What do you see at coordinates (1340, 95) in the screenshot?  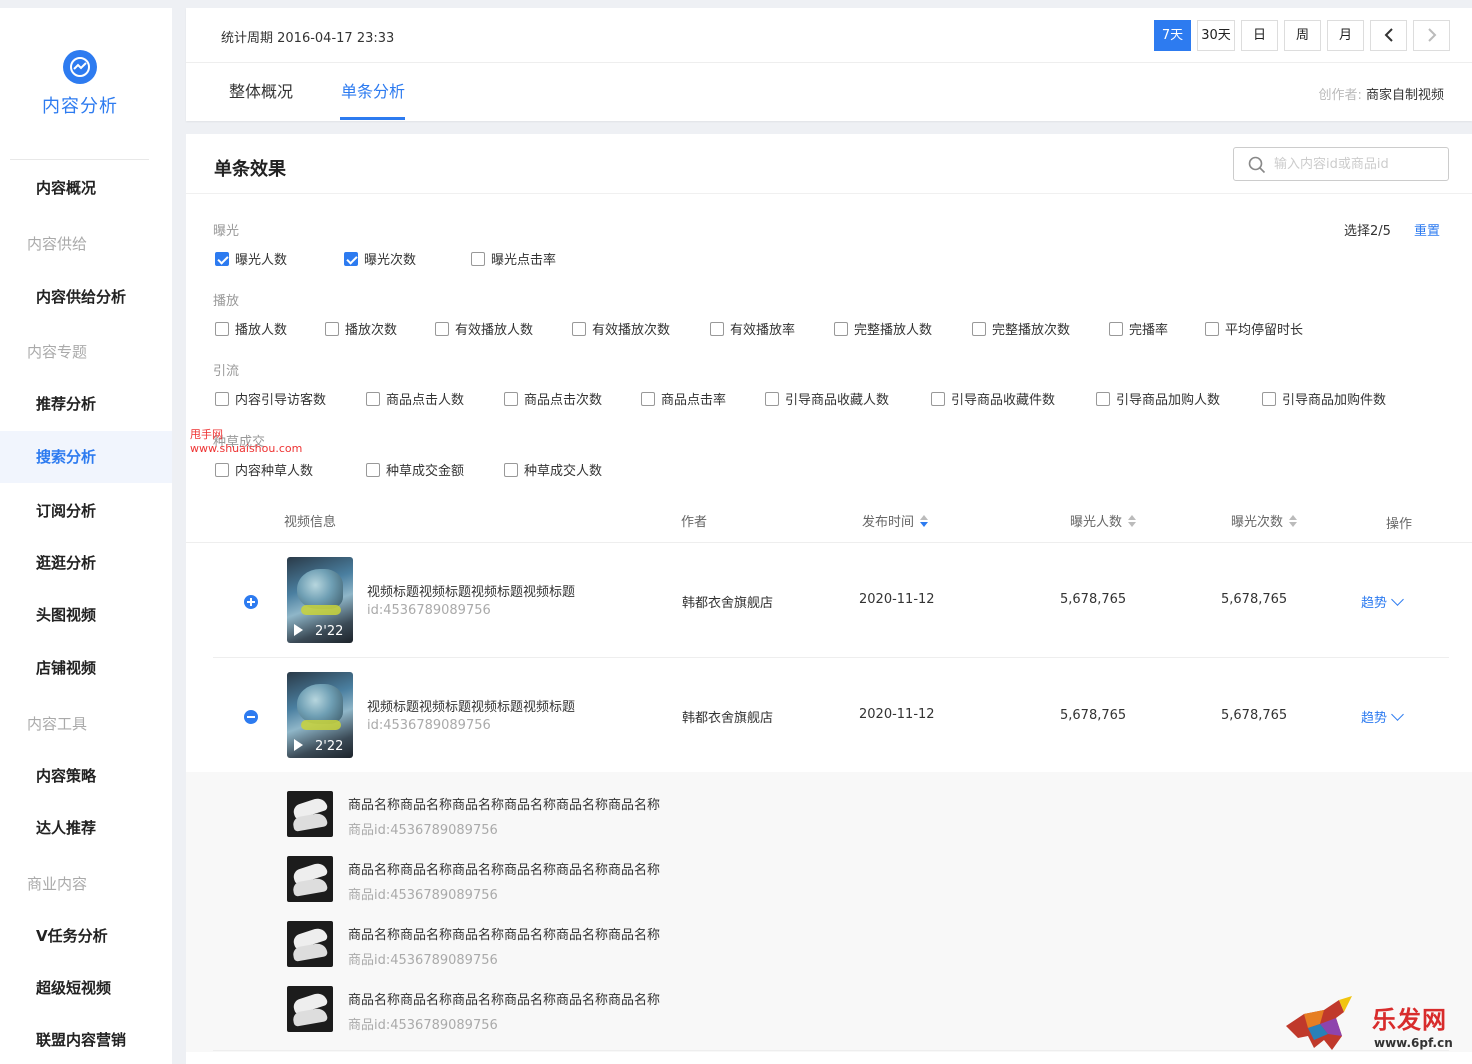 I see `creator-label: 创作者:` at bounding box center [1340, 95].